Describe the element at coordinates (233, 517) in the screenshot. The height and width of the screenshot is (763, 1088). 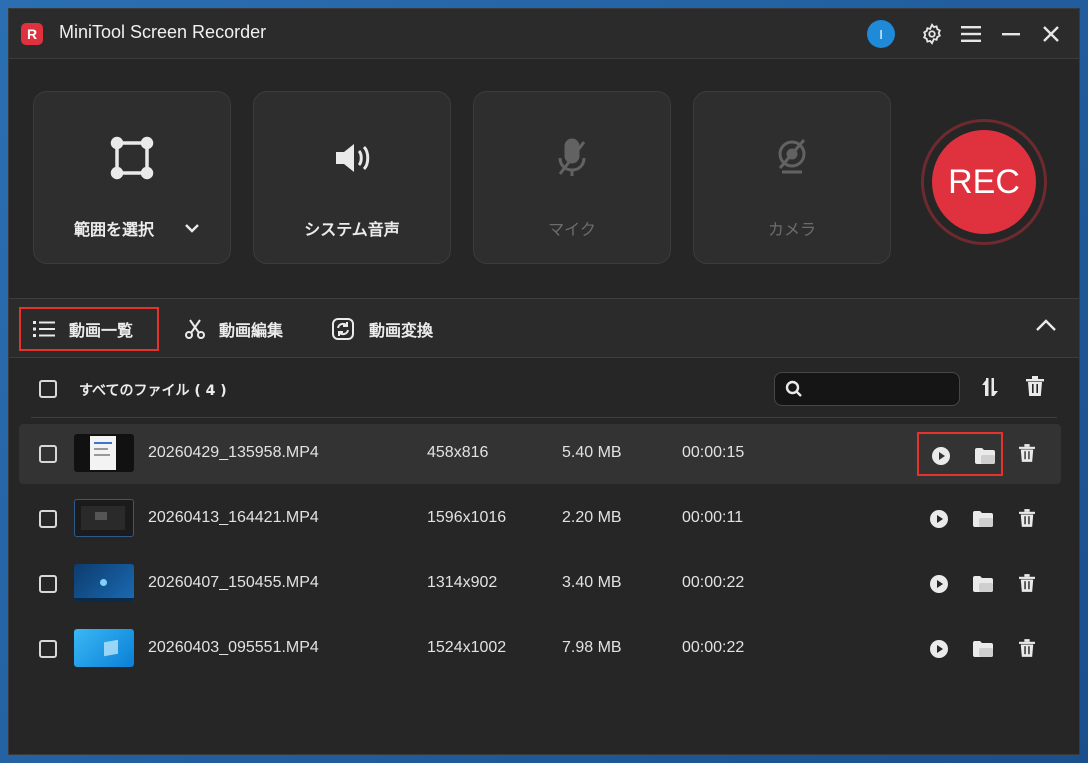
I see `file-name: 20260413_164421.MP4` at that location.